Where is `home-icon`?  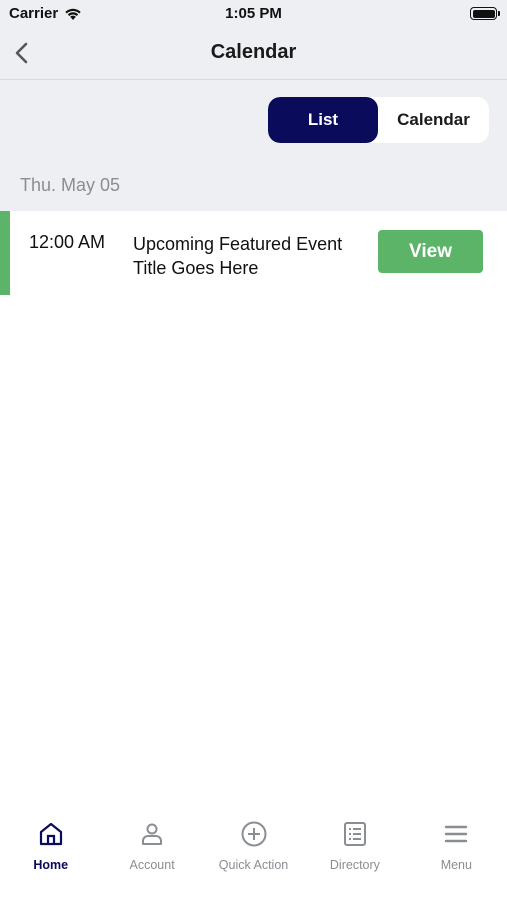
home-icon is located at coordinates (50, 834).